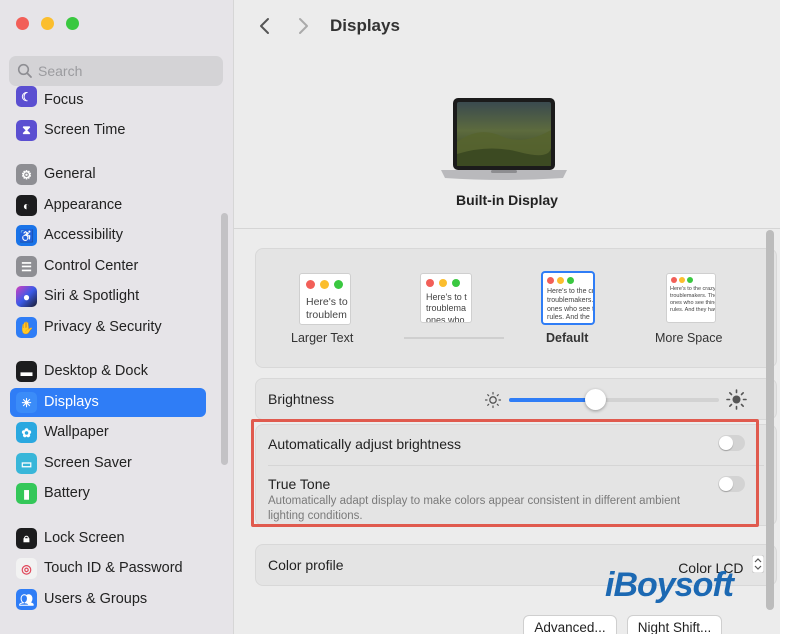 The height and width of the screenshot is (634, 800). I want to click on users-icon: 👥︎, so click(26, 599).